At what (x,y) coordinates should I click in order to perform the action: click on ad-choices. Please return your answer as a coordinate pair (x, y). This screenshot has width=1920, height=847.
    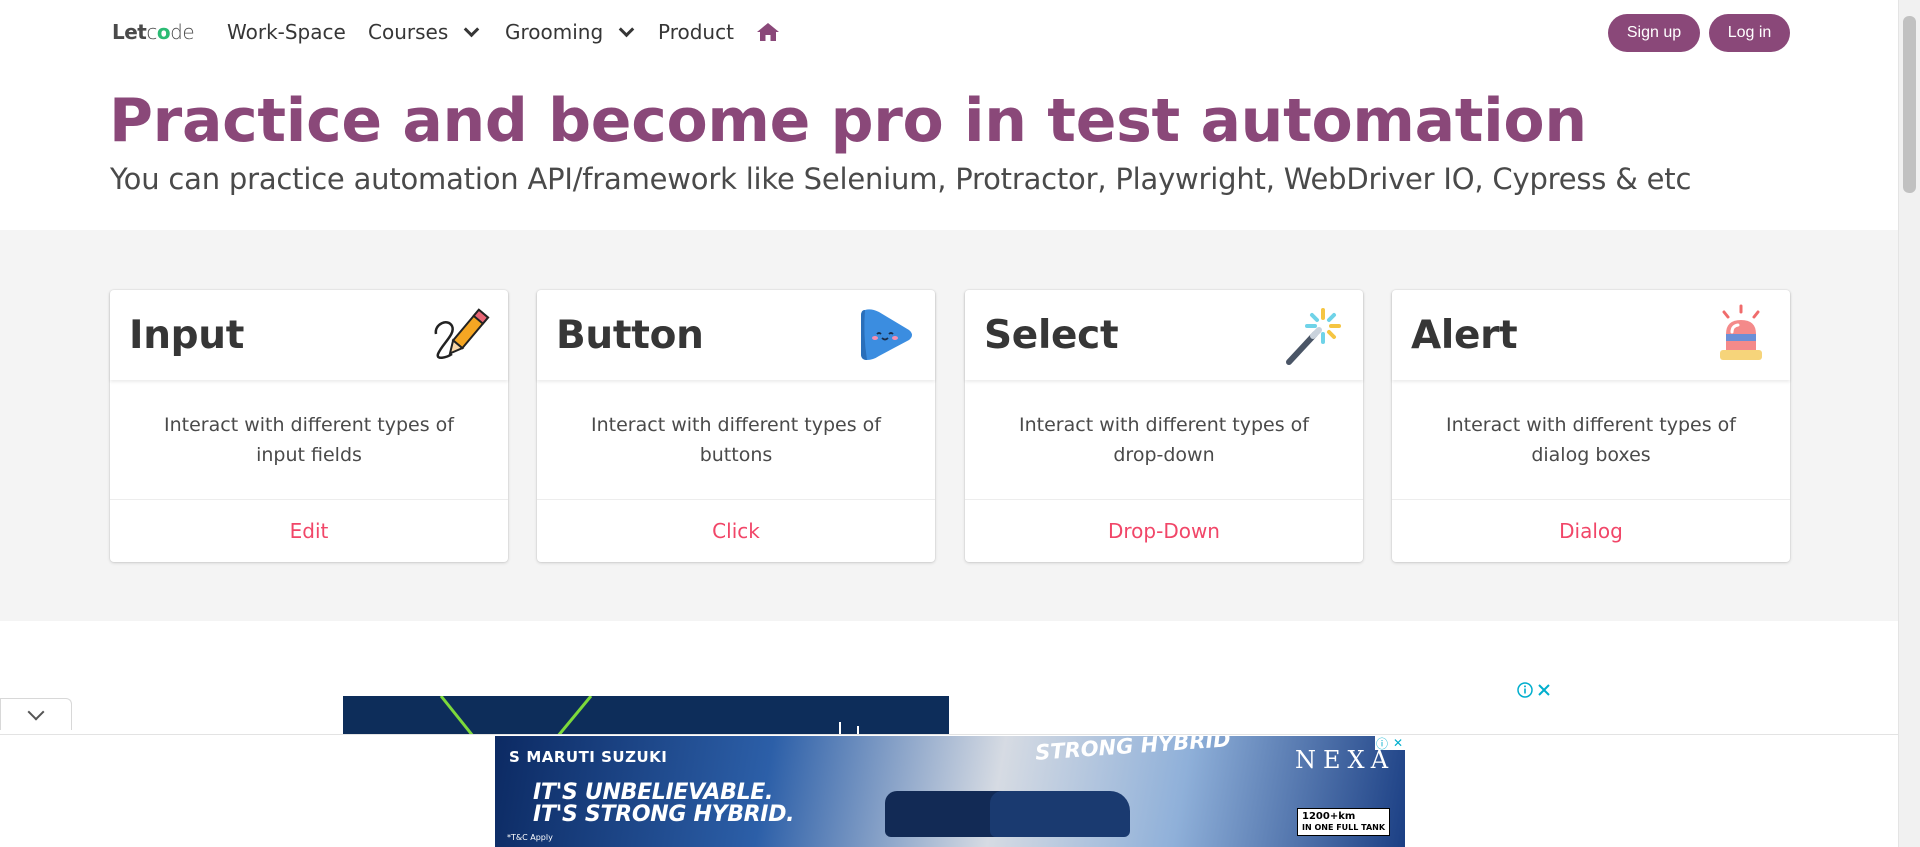
    Looking at the image, I should click on (1534, 690).